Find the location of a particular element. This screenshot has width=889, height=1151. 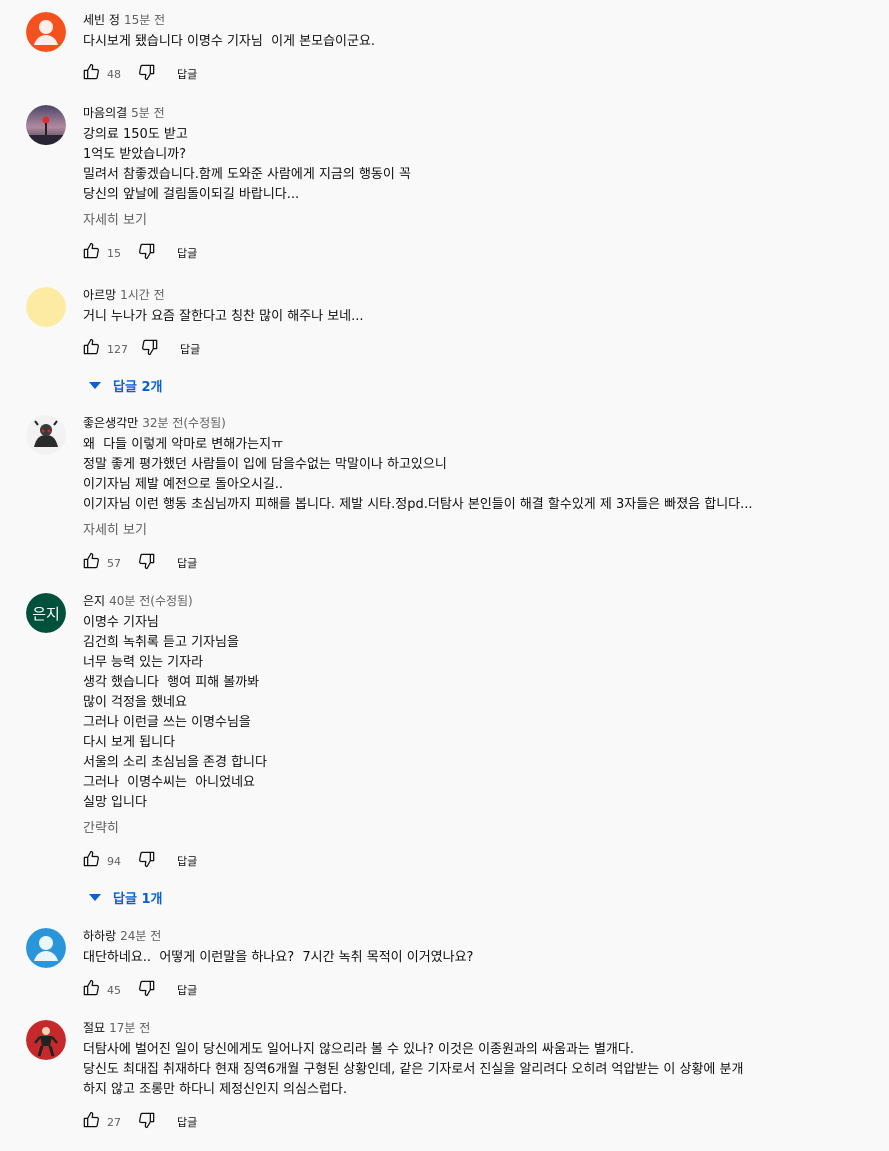

comment-time: 17분 전 is located at coordinates (129, 1028).